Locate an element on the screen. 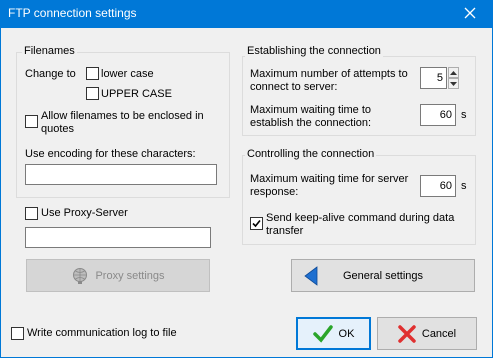  title-bar: FTP connection settings is located at coordinates (246, 14).